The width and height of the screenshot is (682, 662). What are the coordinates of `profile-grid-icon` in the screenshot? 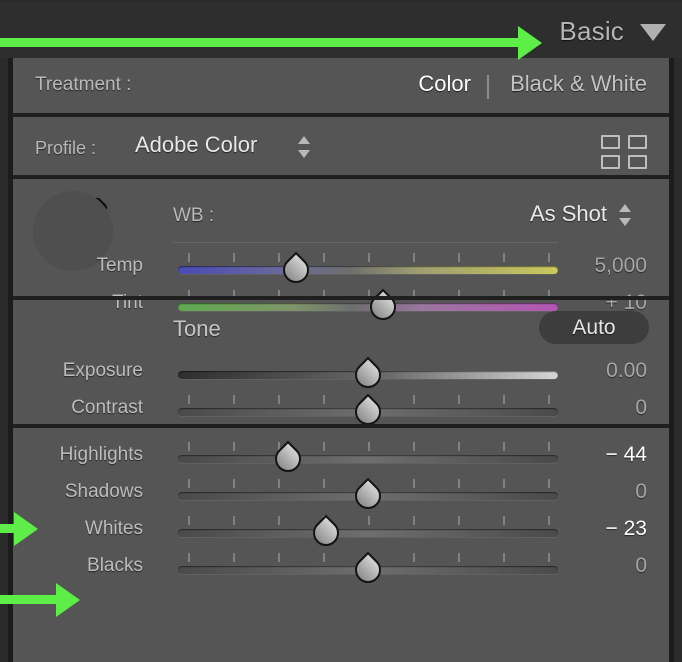 It's located at (624, 152).